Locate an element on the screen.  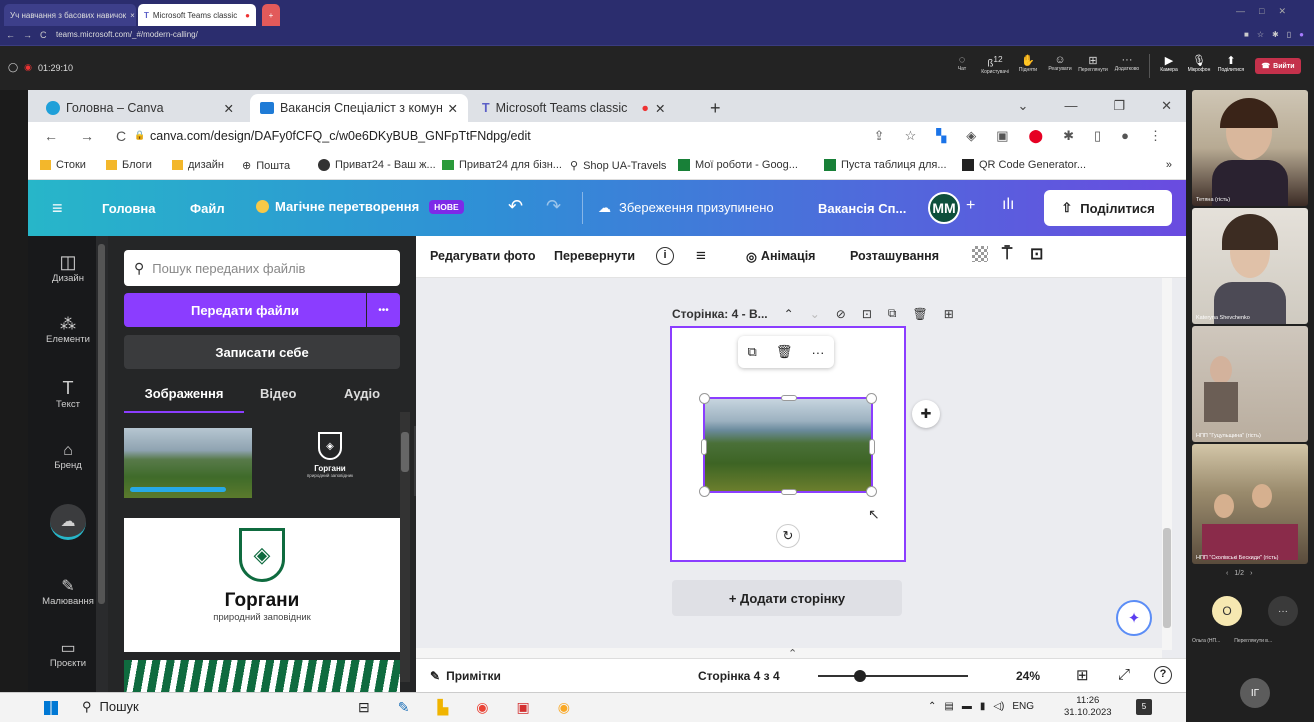
tab-canva-design: Вакансія Спеціаліст з комунікац ✕ is located at coordinates (359, 108).